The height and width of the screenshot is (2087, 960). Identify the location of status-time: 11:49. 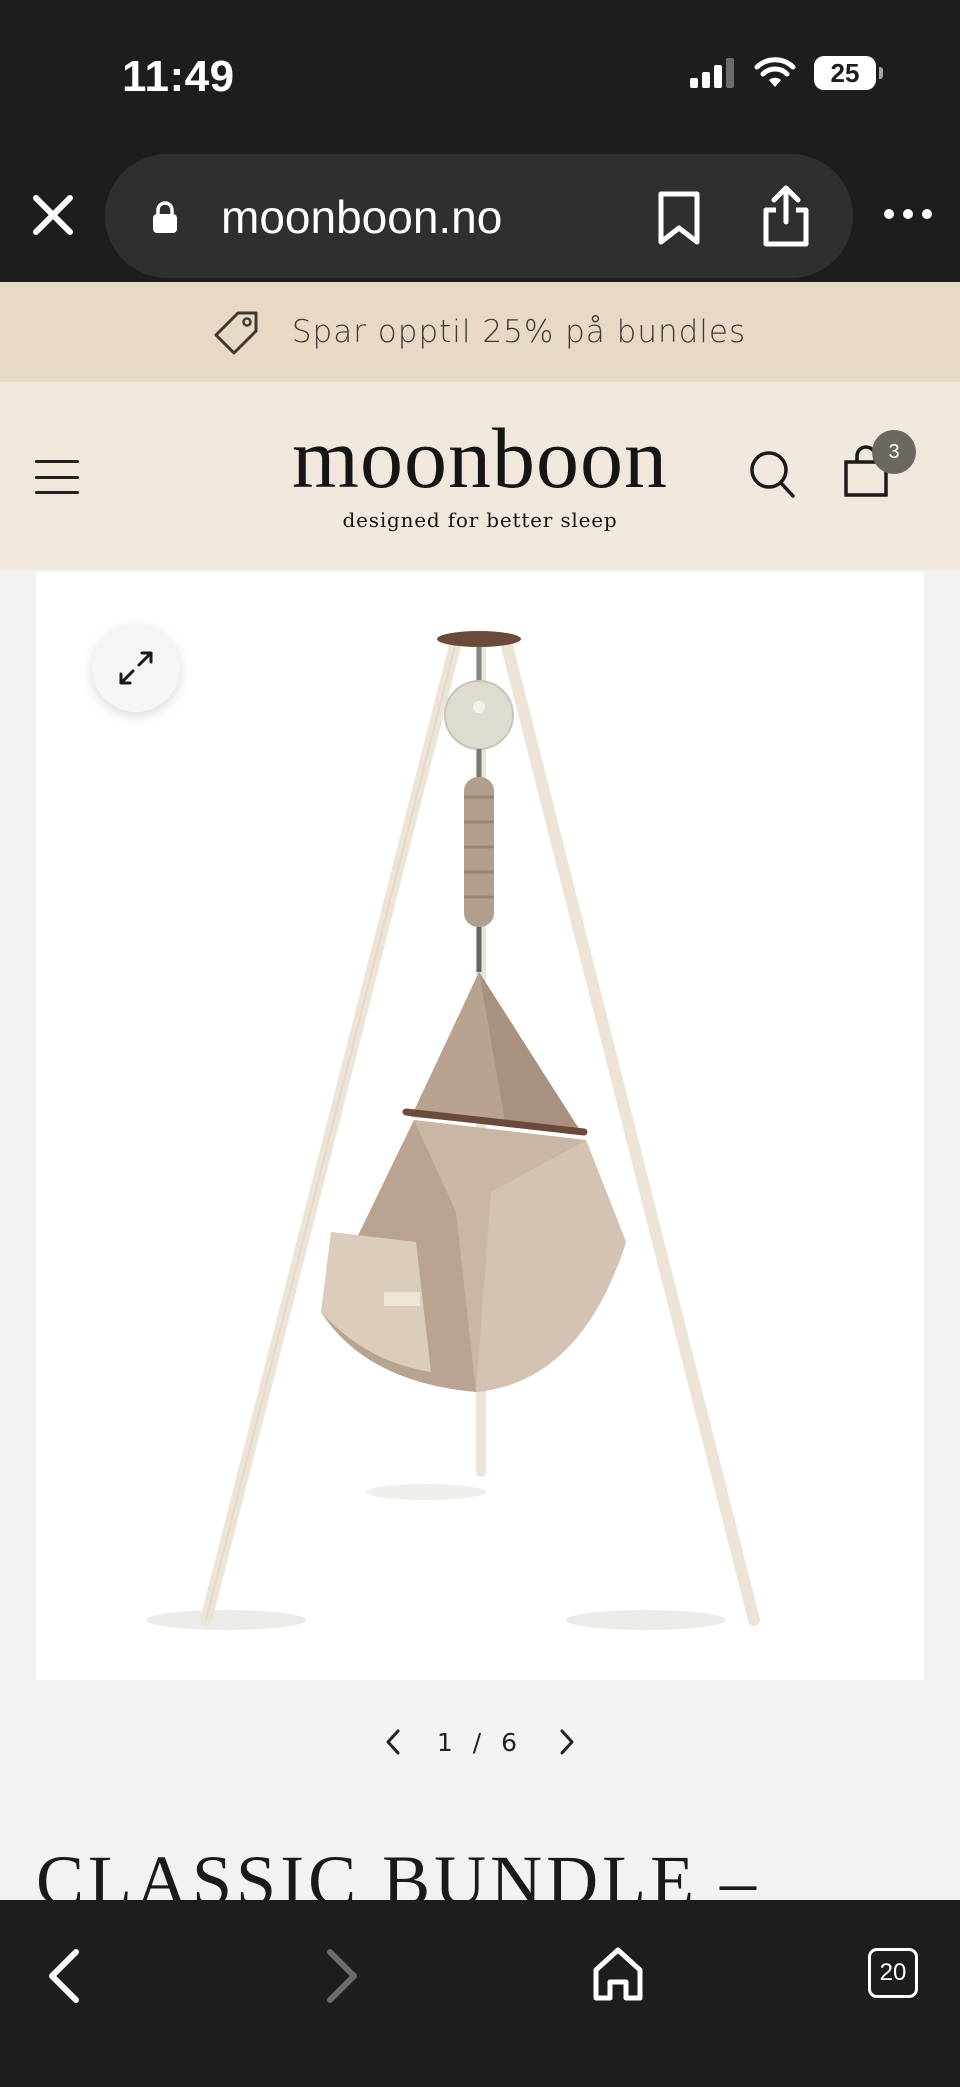
(178, 76).